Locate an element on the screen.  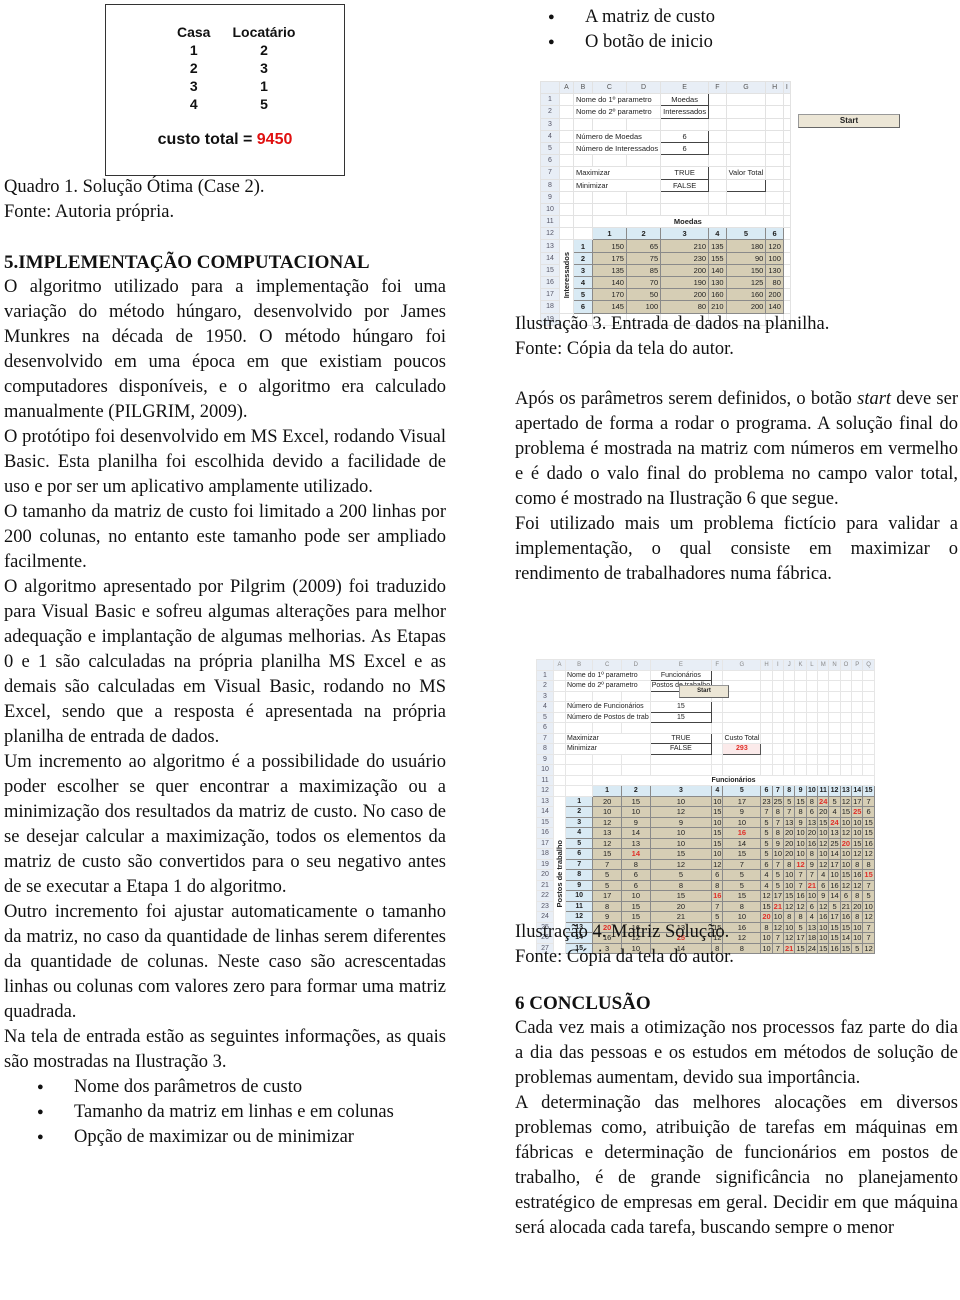
matrix-cell: 9 is located at coordinates (812, 864).